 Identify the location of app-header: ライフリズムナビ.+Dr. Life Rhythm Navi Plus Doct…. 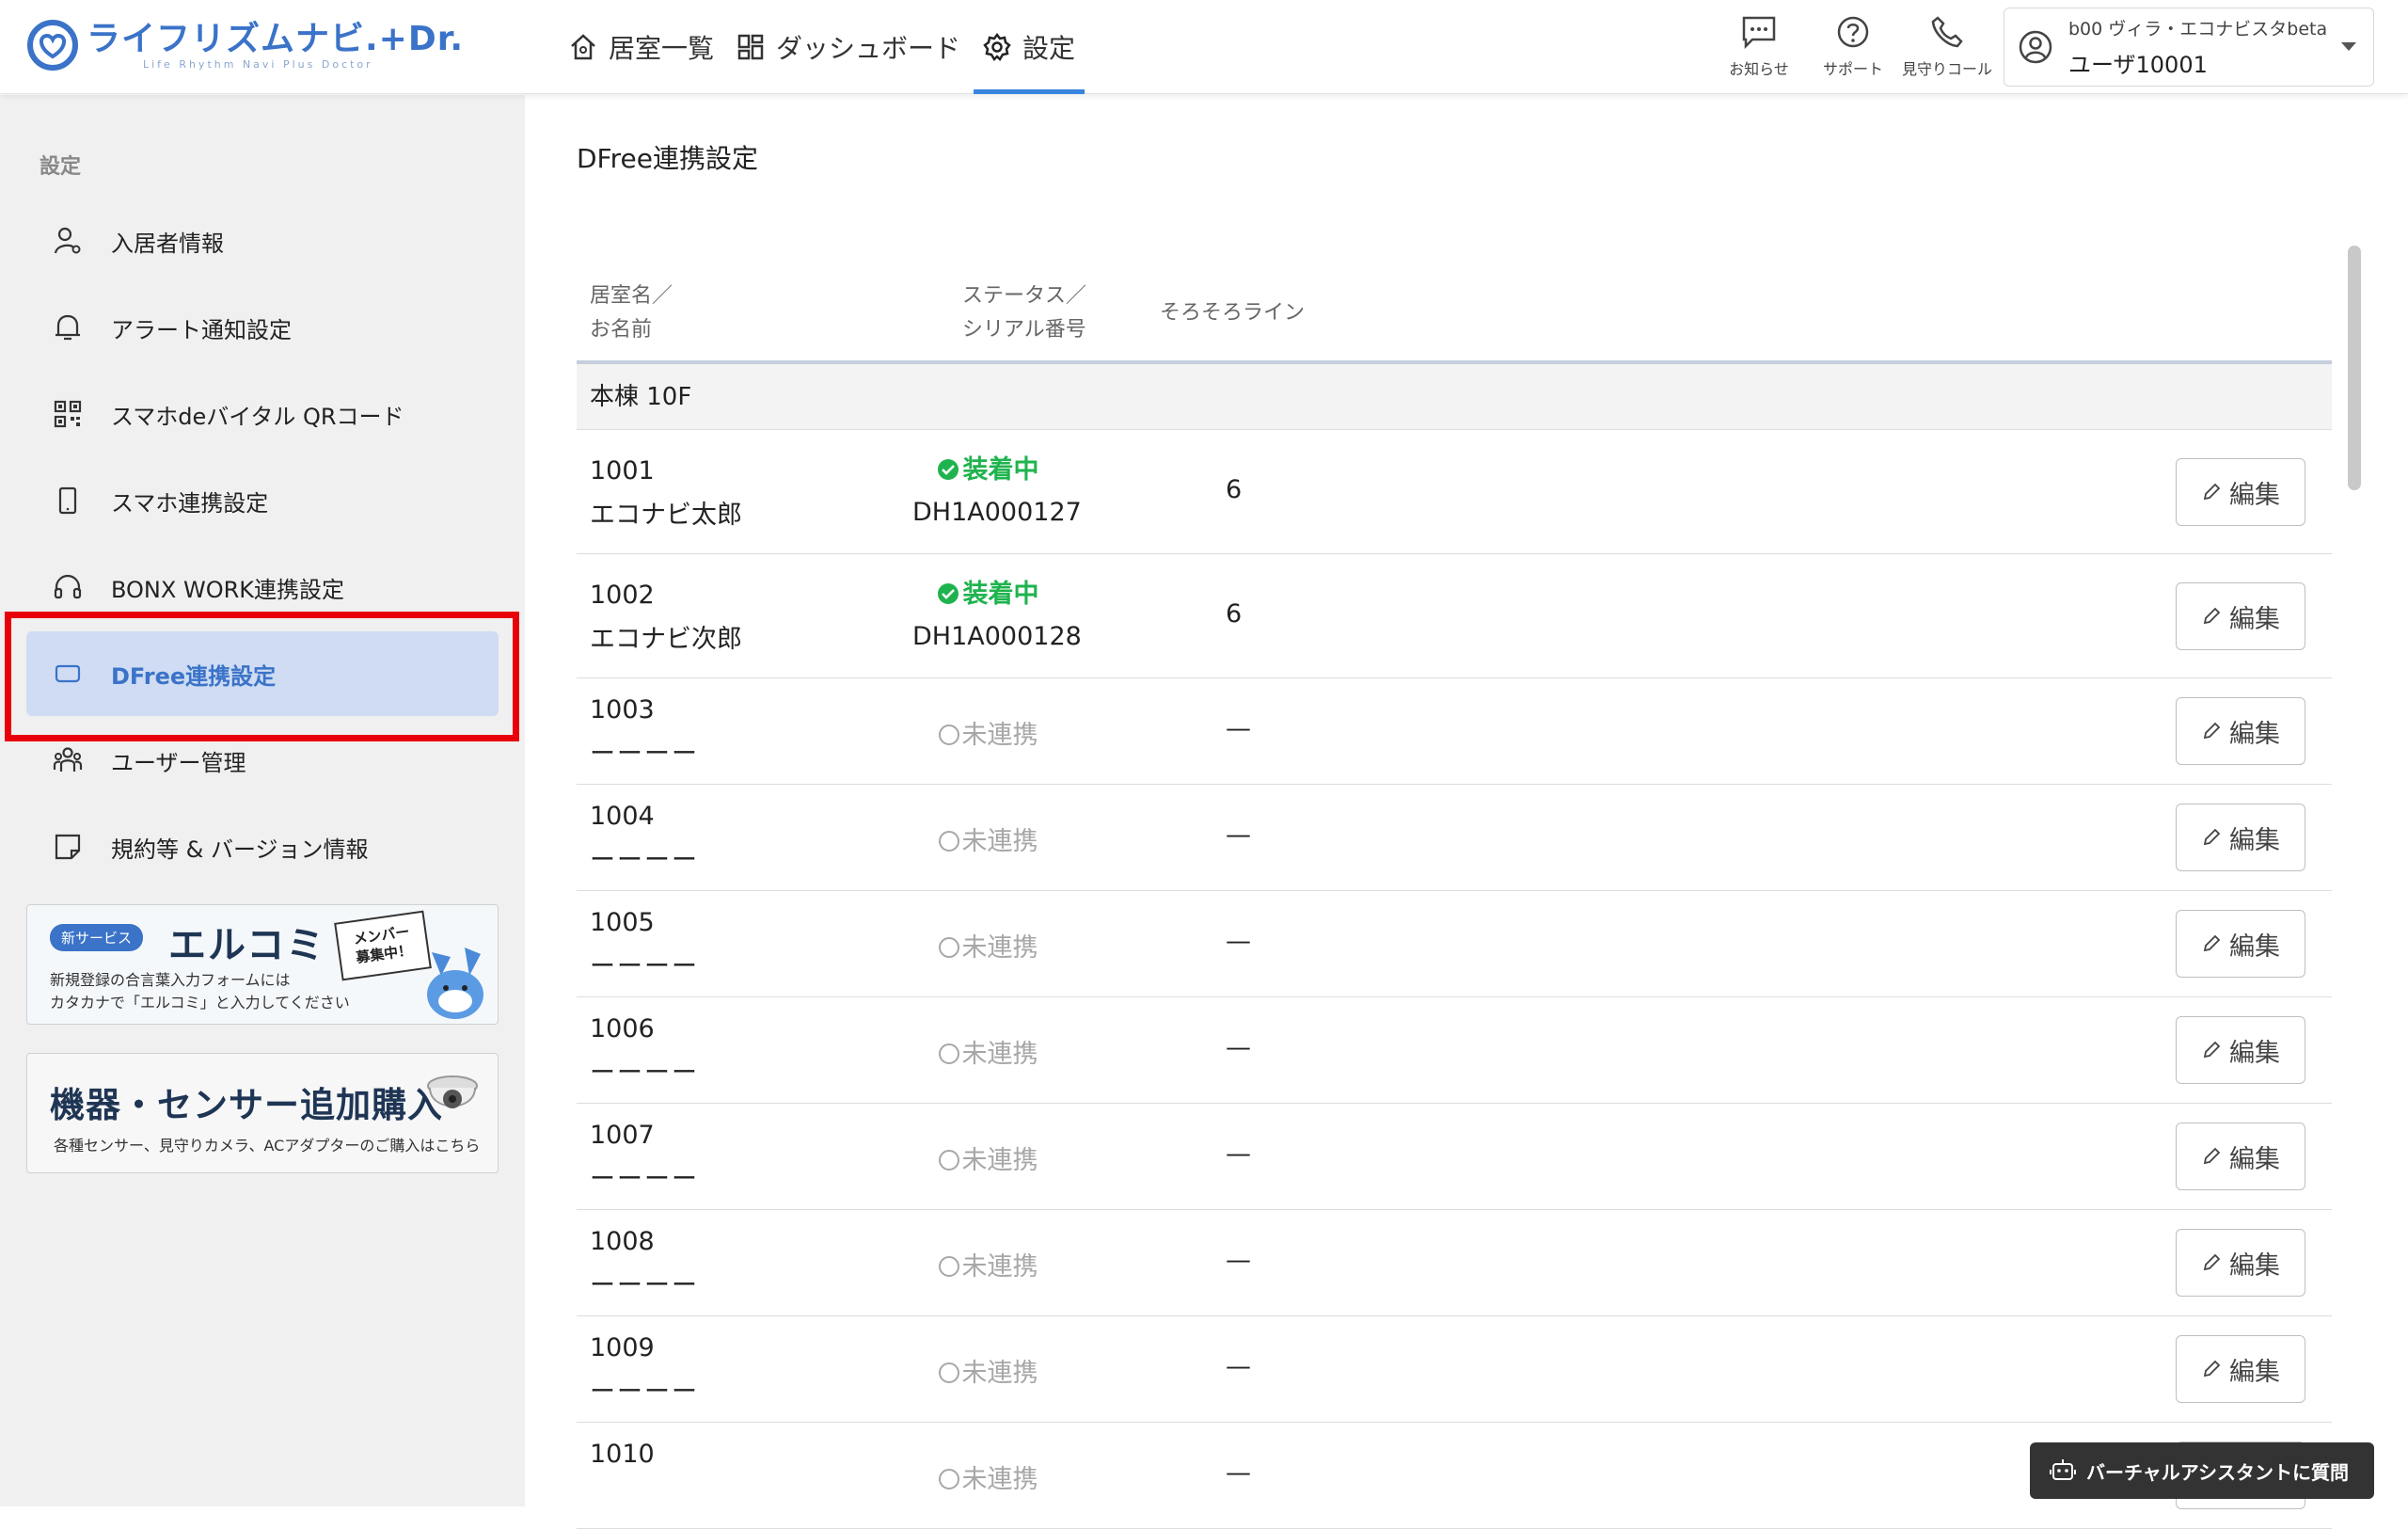
(1204, 47).